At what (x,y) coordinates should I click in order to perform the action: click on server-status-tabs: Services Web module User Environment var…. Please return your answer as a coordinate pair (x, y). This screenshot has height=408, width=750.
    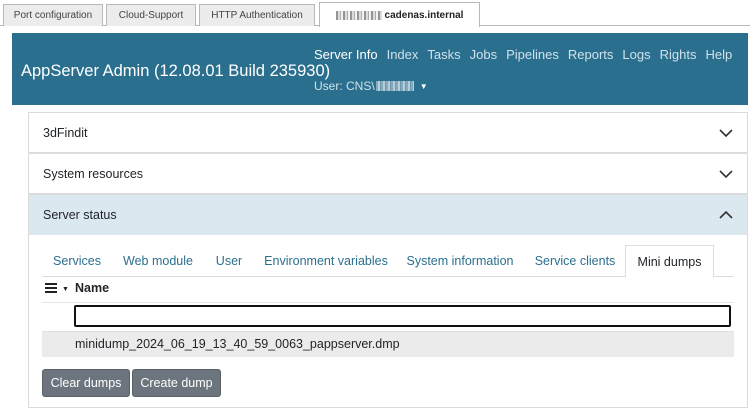
    Looking at the image, I should click on (388, 261).